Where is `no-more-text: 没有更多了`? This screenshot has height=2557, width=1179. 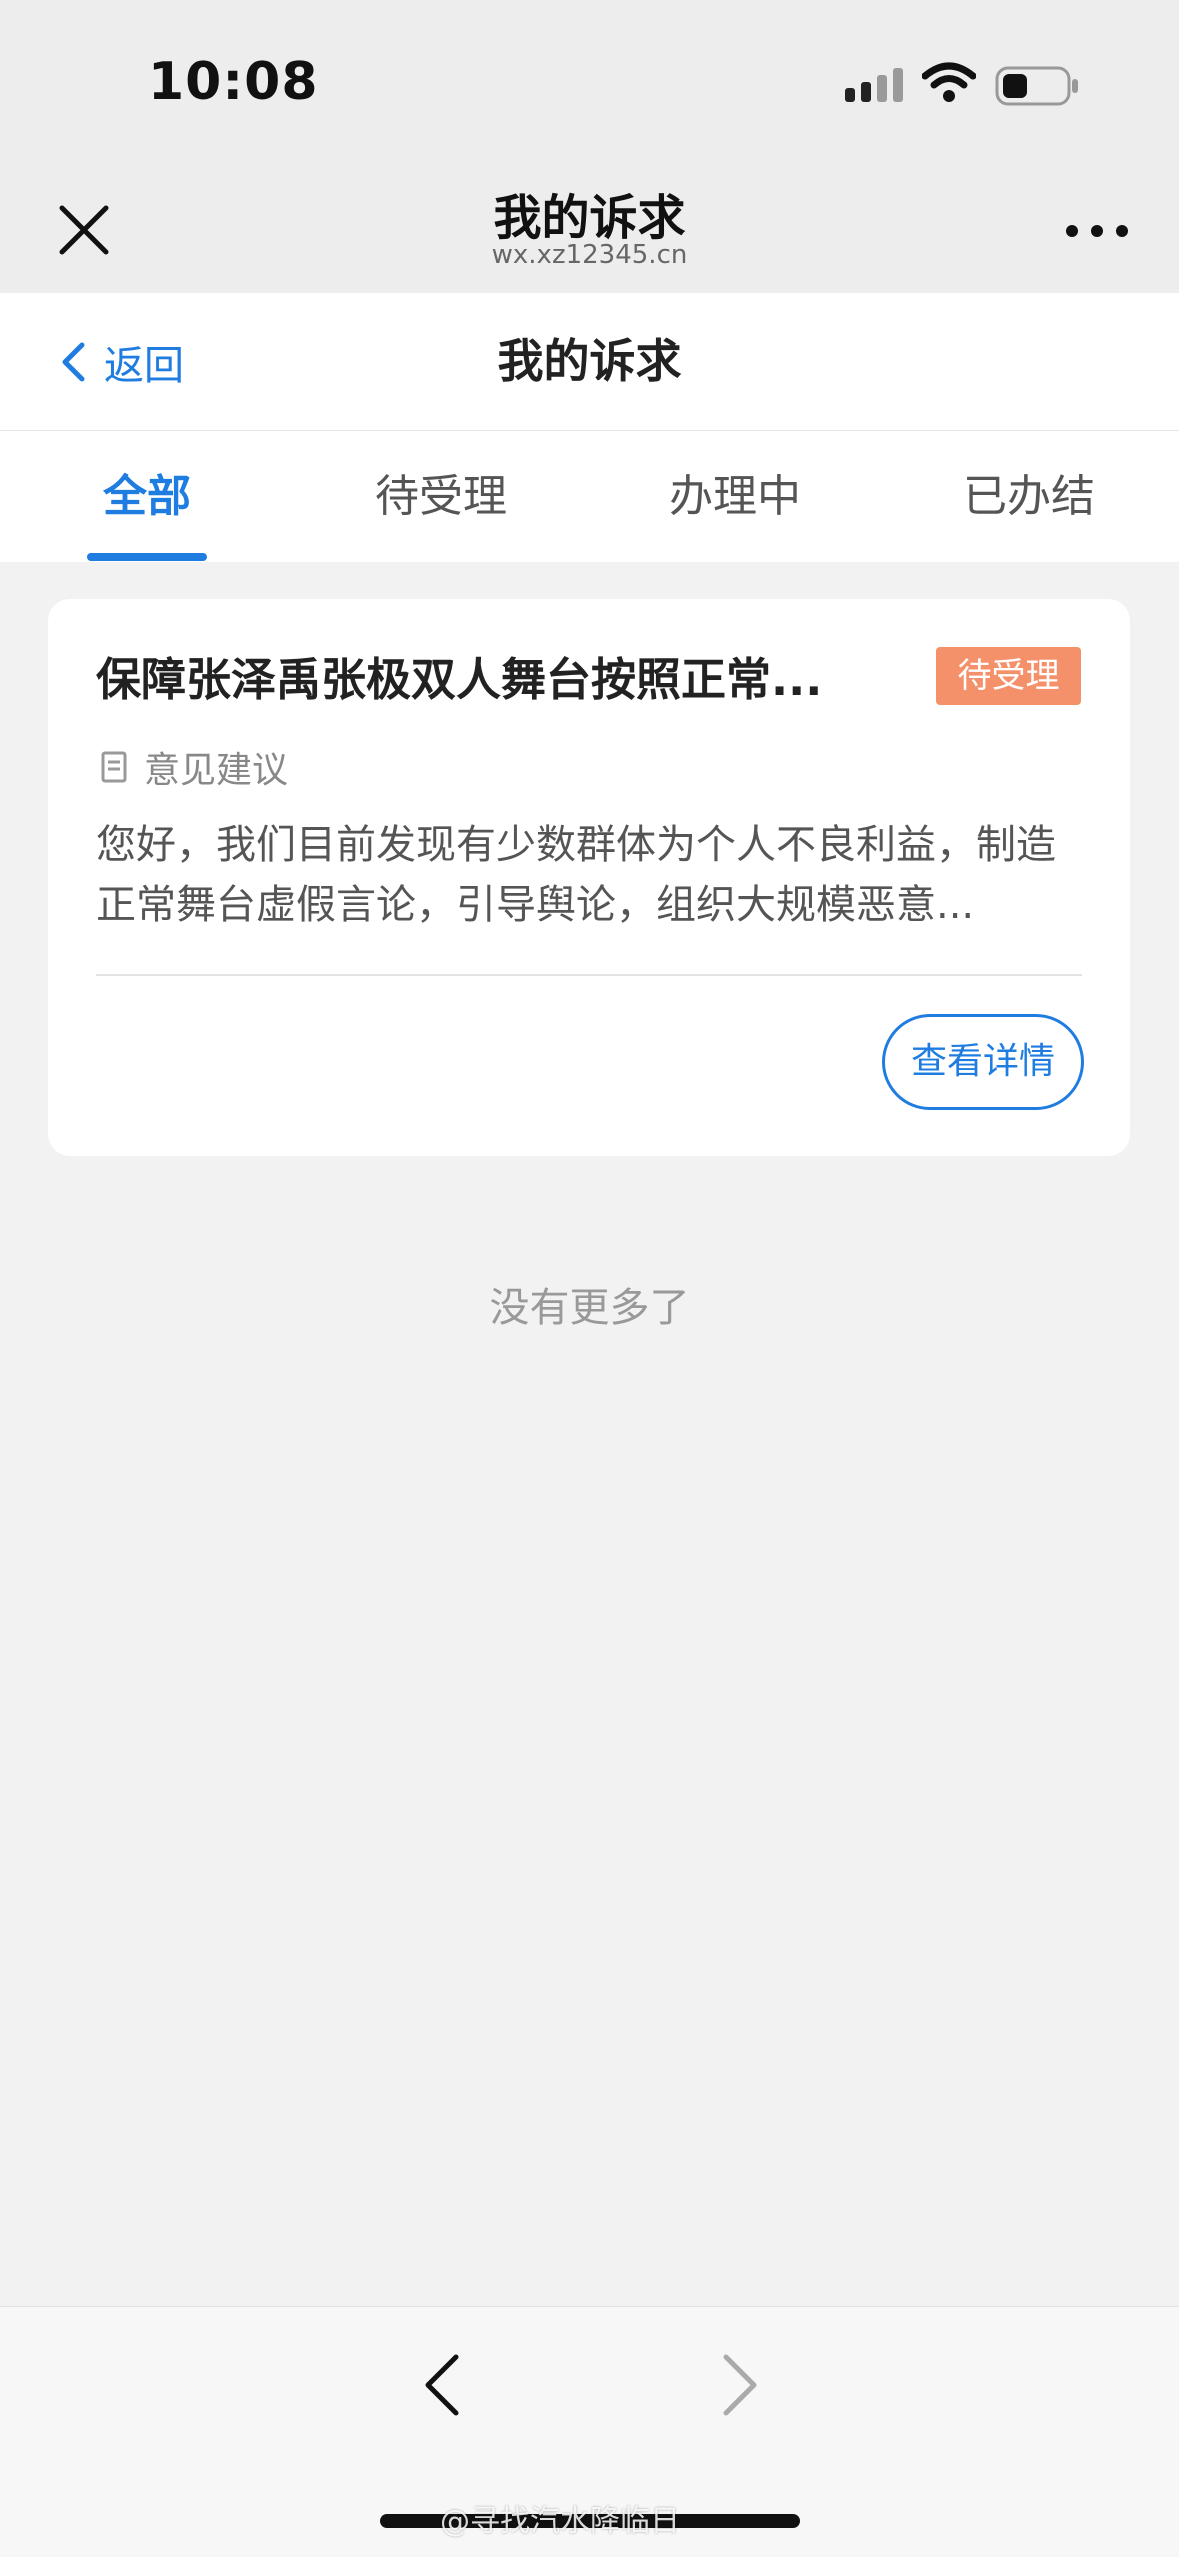
no-more-text: 没有更多了 is located at coordinates (589, 1308).